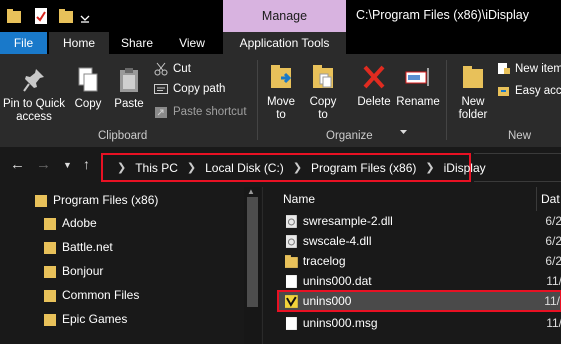 This screenshot has width=561, height=344. I want to click on column-header-date: Dat, so click(550, 199).